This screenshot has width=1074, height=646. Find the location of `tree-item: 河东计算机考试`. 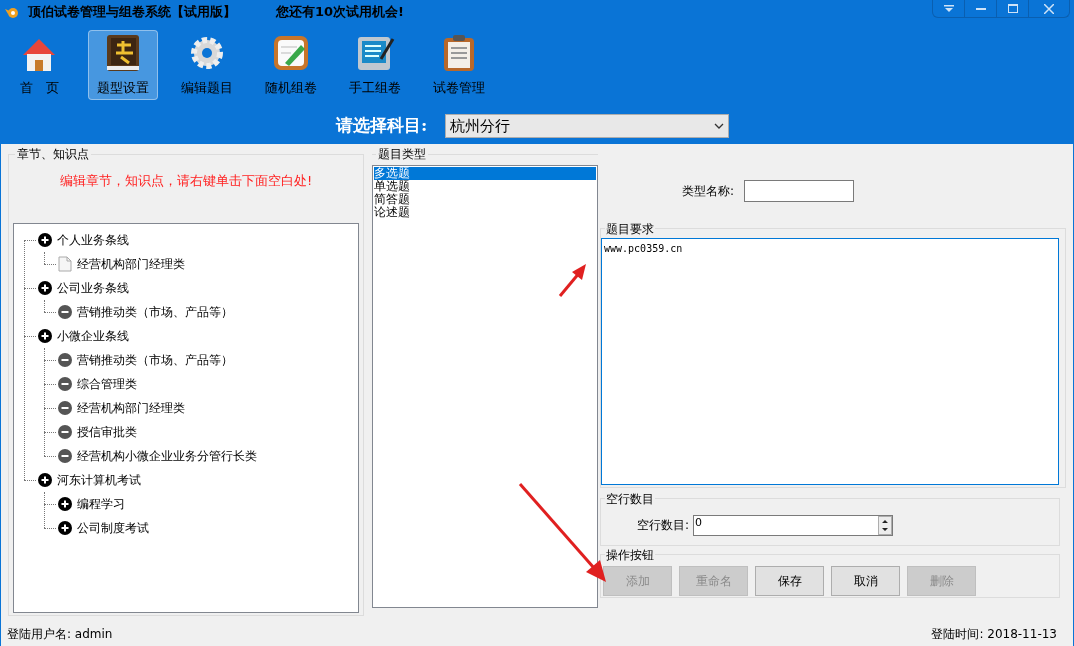

tree-item: 河东计算机考试 is located at coordinates (99, 479).